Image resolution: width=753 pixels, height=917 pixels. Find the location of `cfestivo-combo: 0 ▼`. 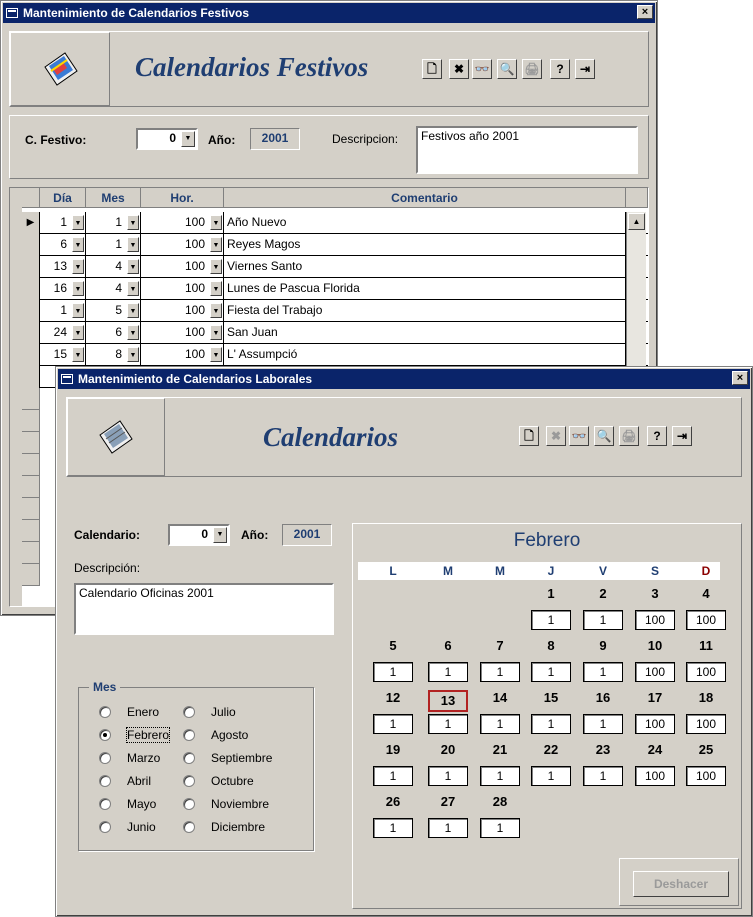

cfestivo-combo: 0 ▼ is located at coordinates (167, 139).